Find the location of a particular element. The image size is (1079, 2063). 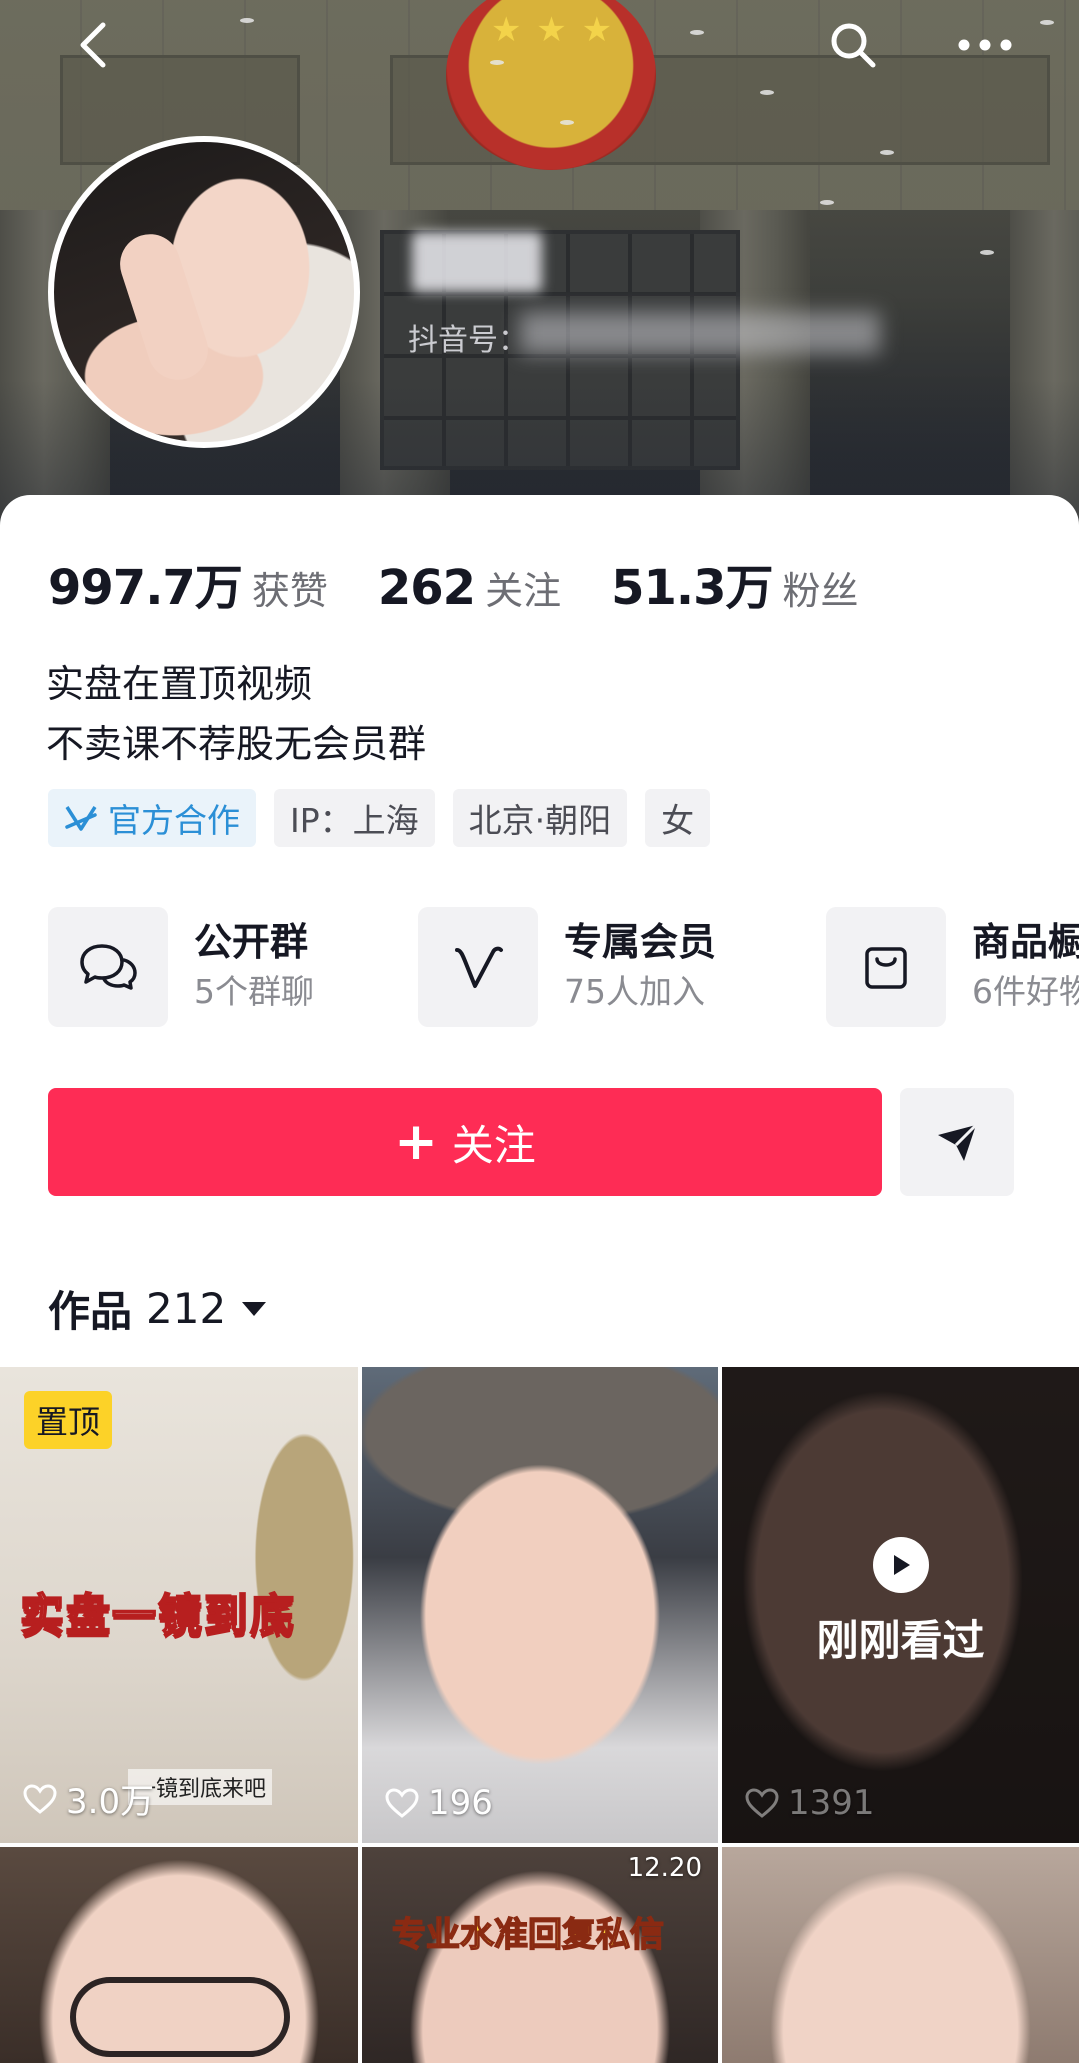

video-tile: 12.20 专业水准回复私信 is located at coordinates (540, 1955).